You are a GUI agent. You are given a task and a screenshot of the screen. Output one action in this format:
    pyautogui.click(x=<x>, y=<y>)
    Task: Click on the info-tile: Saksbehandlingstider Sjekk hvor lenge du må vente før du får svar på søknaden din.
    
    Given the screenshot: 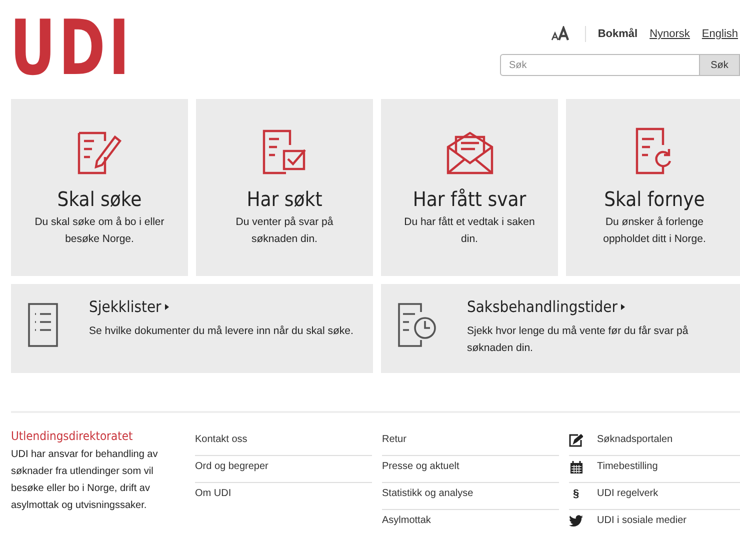 What is the action you would take?
    pyautogui.click(x=560, y=328)
    